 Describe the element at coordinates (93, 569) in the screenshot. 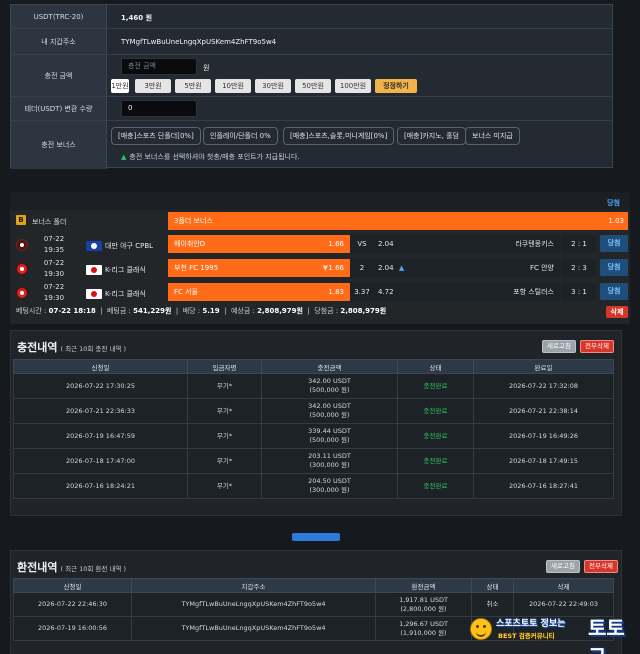

I see `exchange-history-subtitle: ( 최근 10회 환전 내역 )` at that location.